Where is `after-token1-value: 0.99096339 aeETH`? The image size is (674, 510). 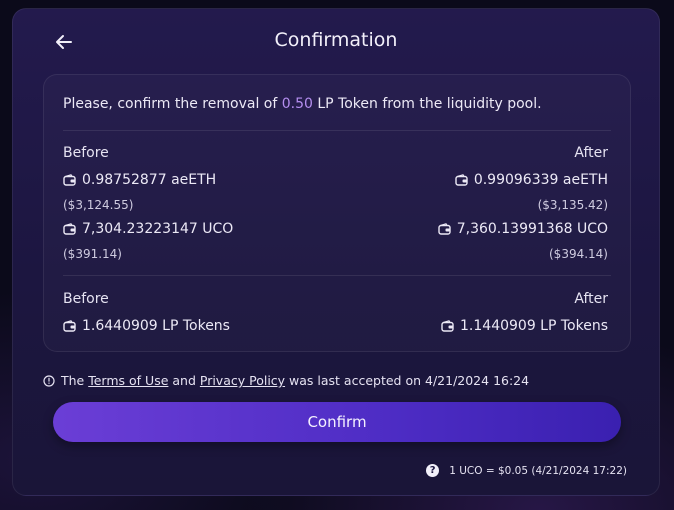 after-token1-value: 0.99096339 aeETH is located at coordinates (540, 180).